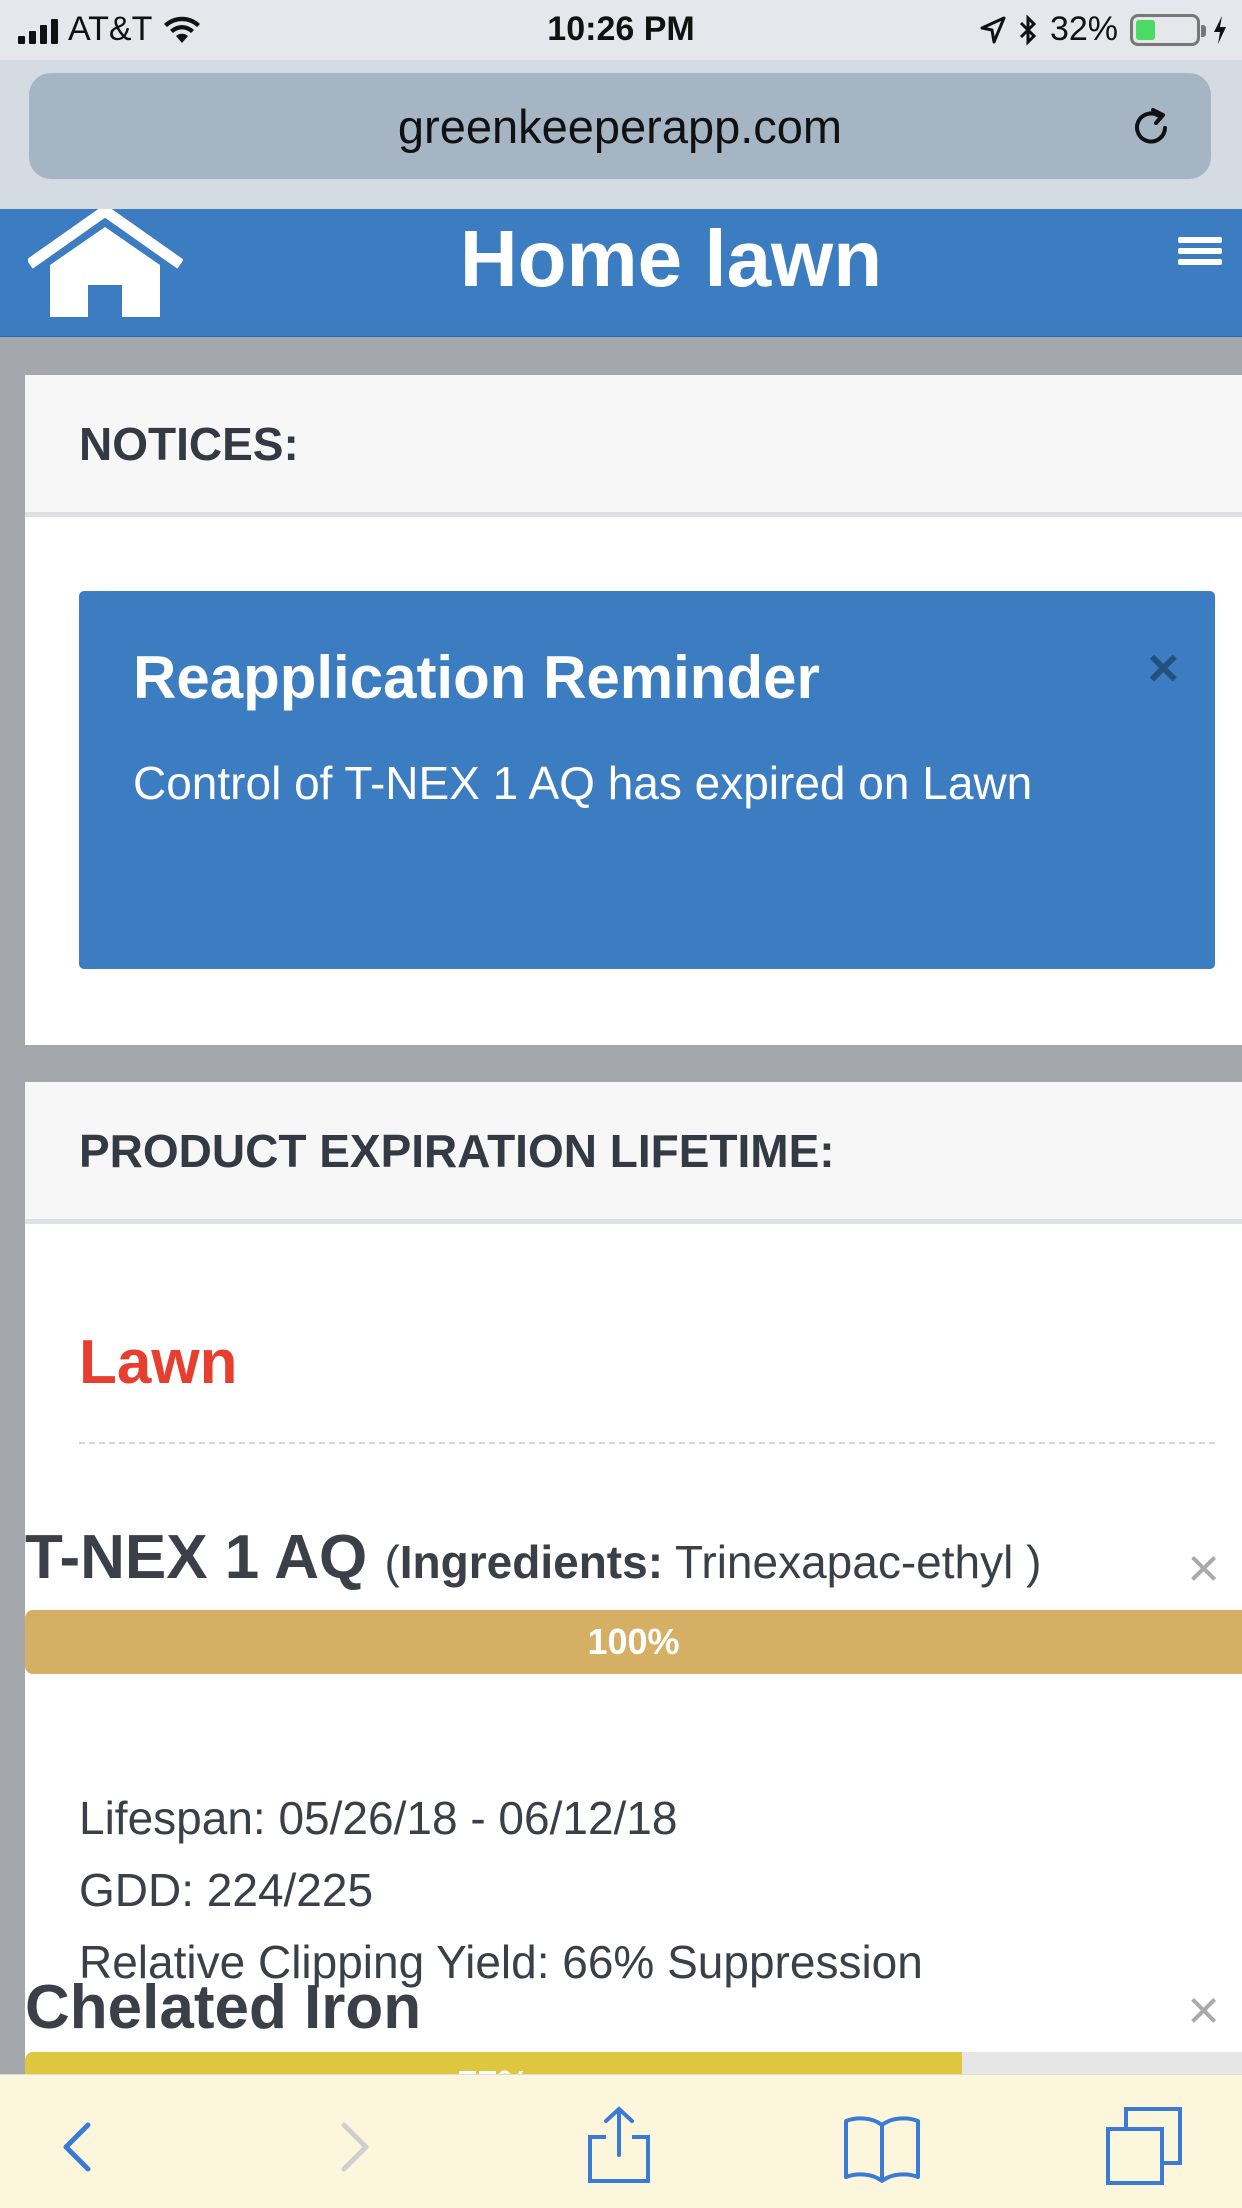 This screenshot has width=1242, height=2208. I want to click on notices-heading: NOTICES:, so click(633, 446).